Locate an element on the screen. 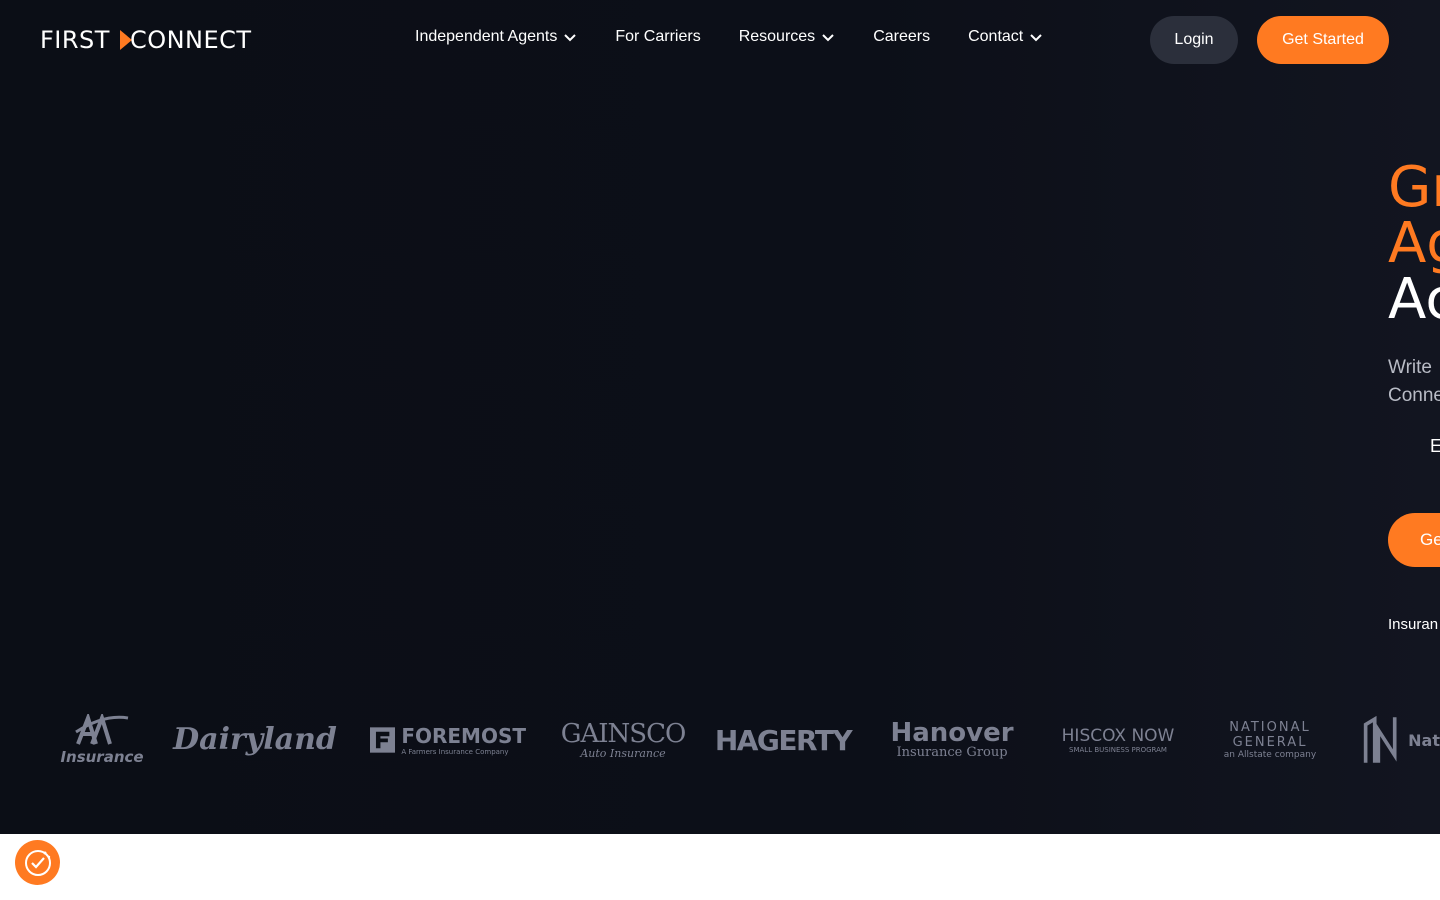 Image resolution: width=1440 pixels, height=900 pixels. hero-headline: Gr Ag Ac is located at coordinates (1414, 244).